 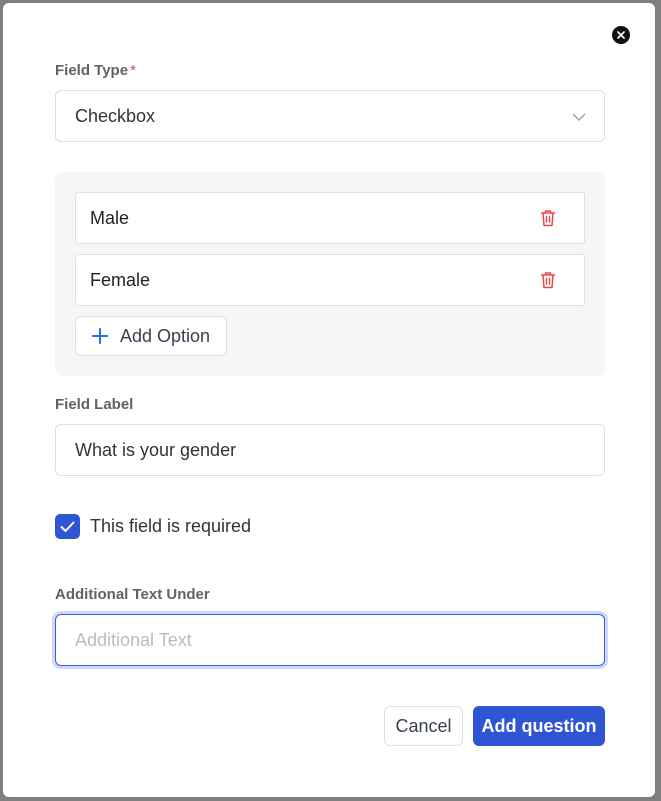 I want to click on additional-text-input, so click(x=330, y=640).